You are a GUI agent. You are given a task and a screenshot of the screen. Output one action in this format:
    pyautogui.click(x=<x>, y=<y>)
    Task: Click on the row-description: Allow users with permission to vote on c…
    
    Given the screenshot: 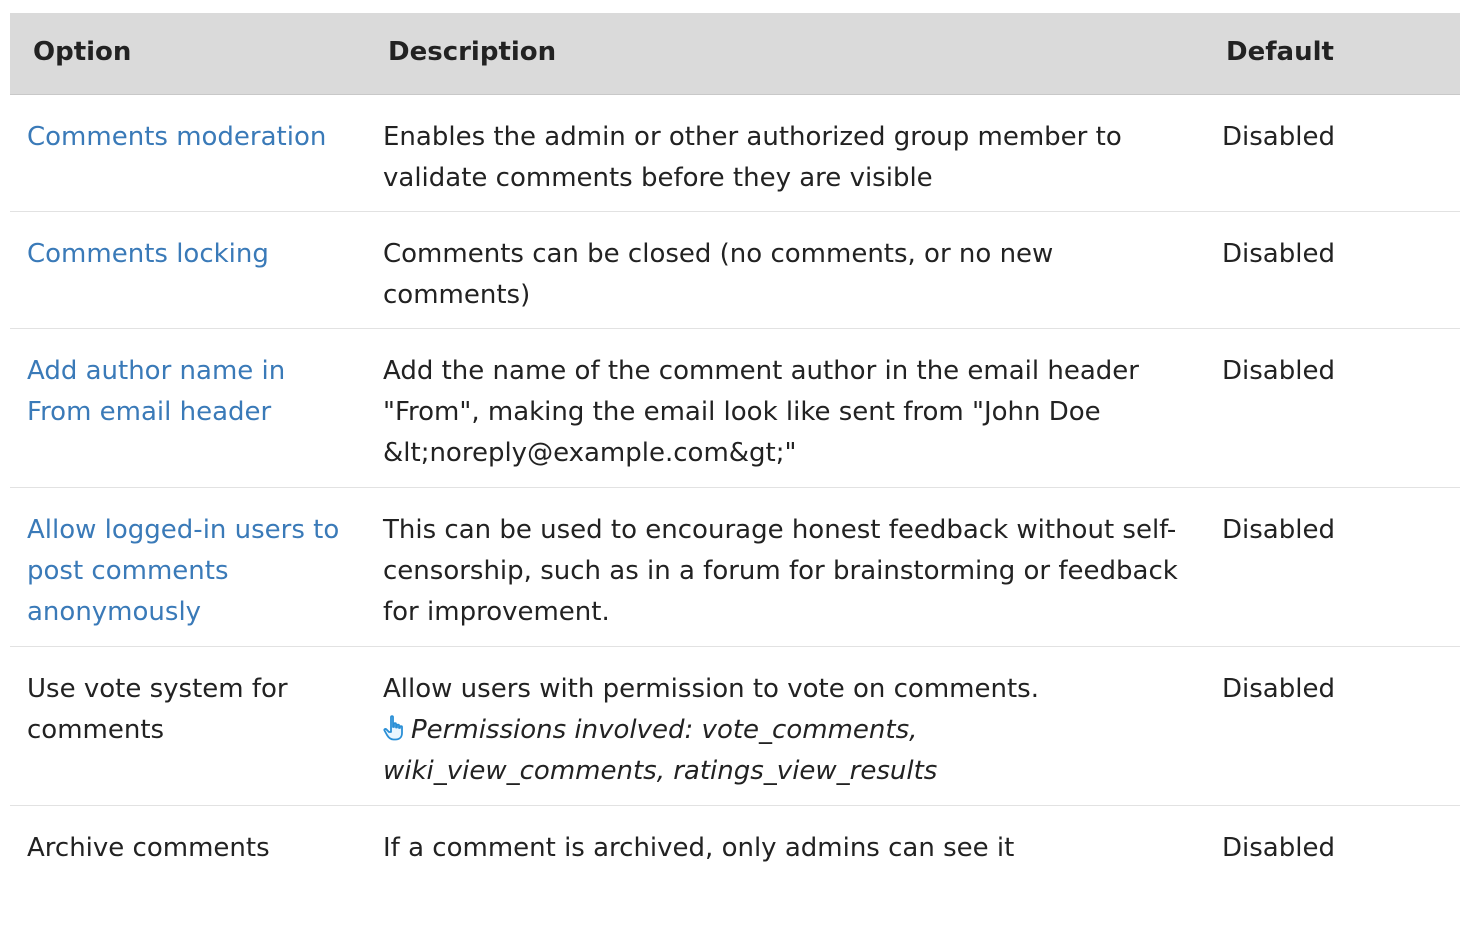 What is the action you would take?
    pyautogui.click(x=711, y=689)
    